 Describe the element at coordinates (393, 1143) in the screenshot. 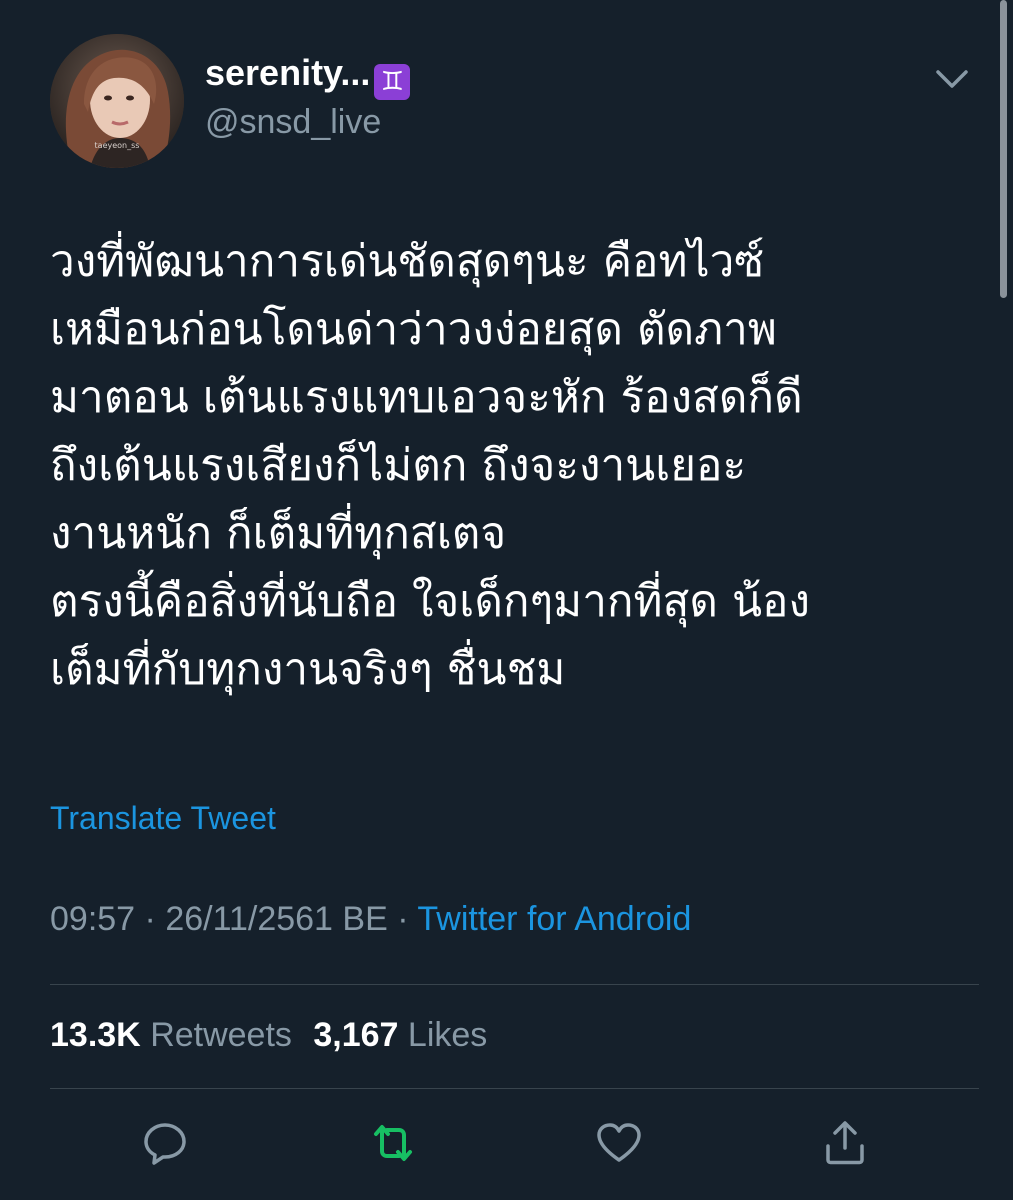

I see `retweet-icon` at that location.